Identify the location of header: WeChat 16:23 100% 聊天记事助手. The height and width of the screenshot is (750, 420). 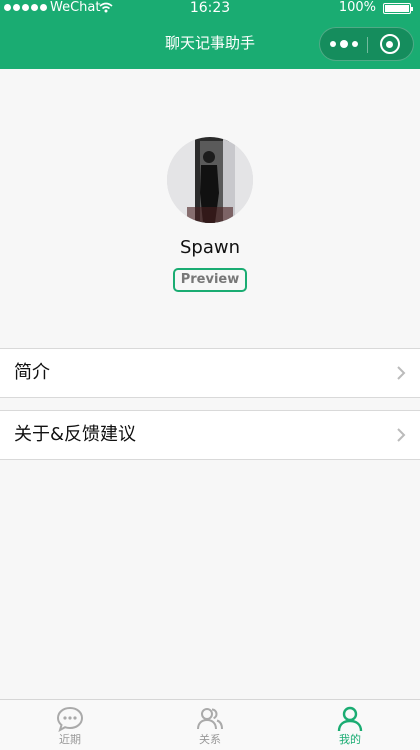
(210, 34).